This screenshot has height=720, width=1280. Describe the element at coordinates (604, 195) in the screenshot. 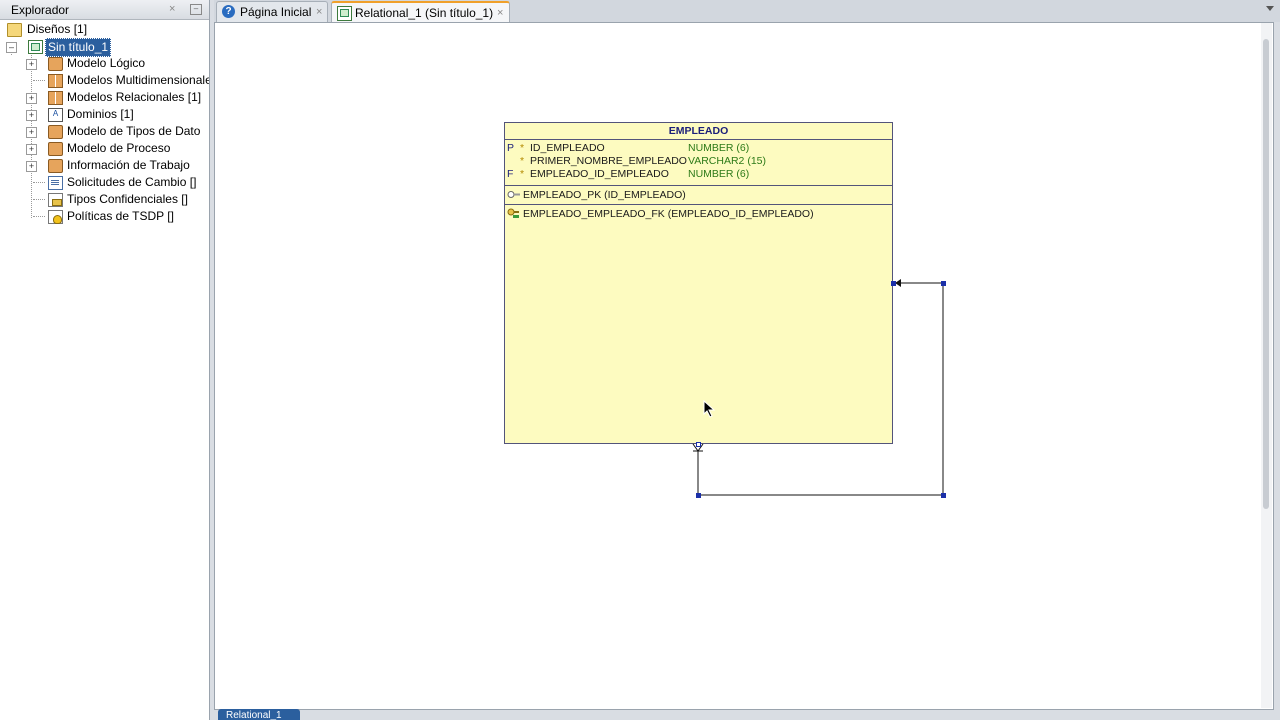

I see `primary-key-label: EMPLEADO_PK (ID_EMPLEADO)` at that location.